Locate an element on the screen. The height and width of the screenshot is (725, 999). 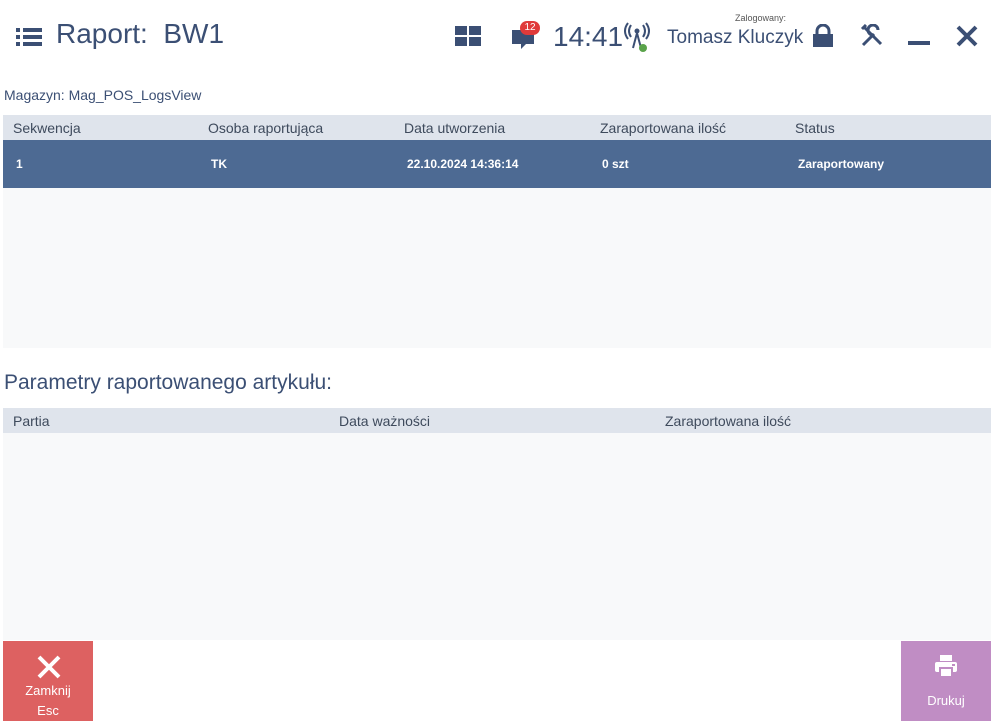
table-cell: 22.10.2024 14:36:14 is located at coordinates (463, 164).